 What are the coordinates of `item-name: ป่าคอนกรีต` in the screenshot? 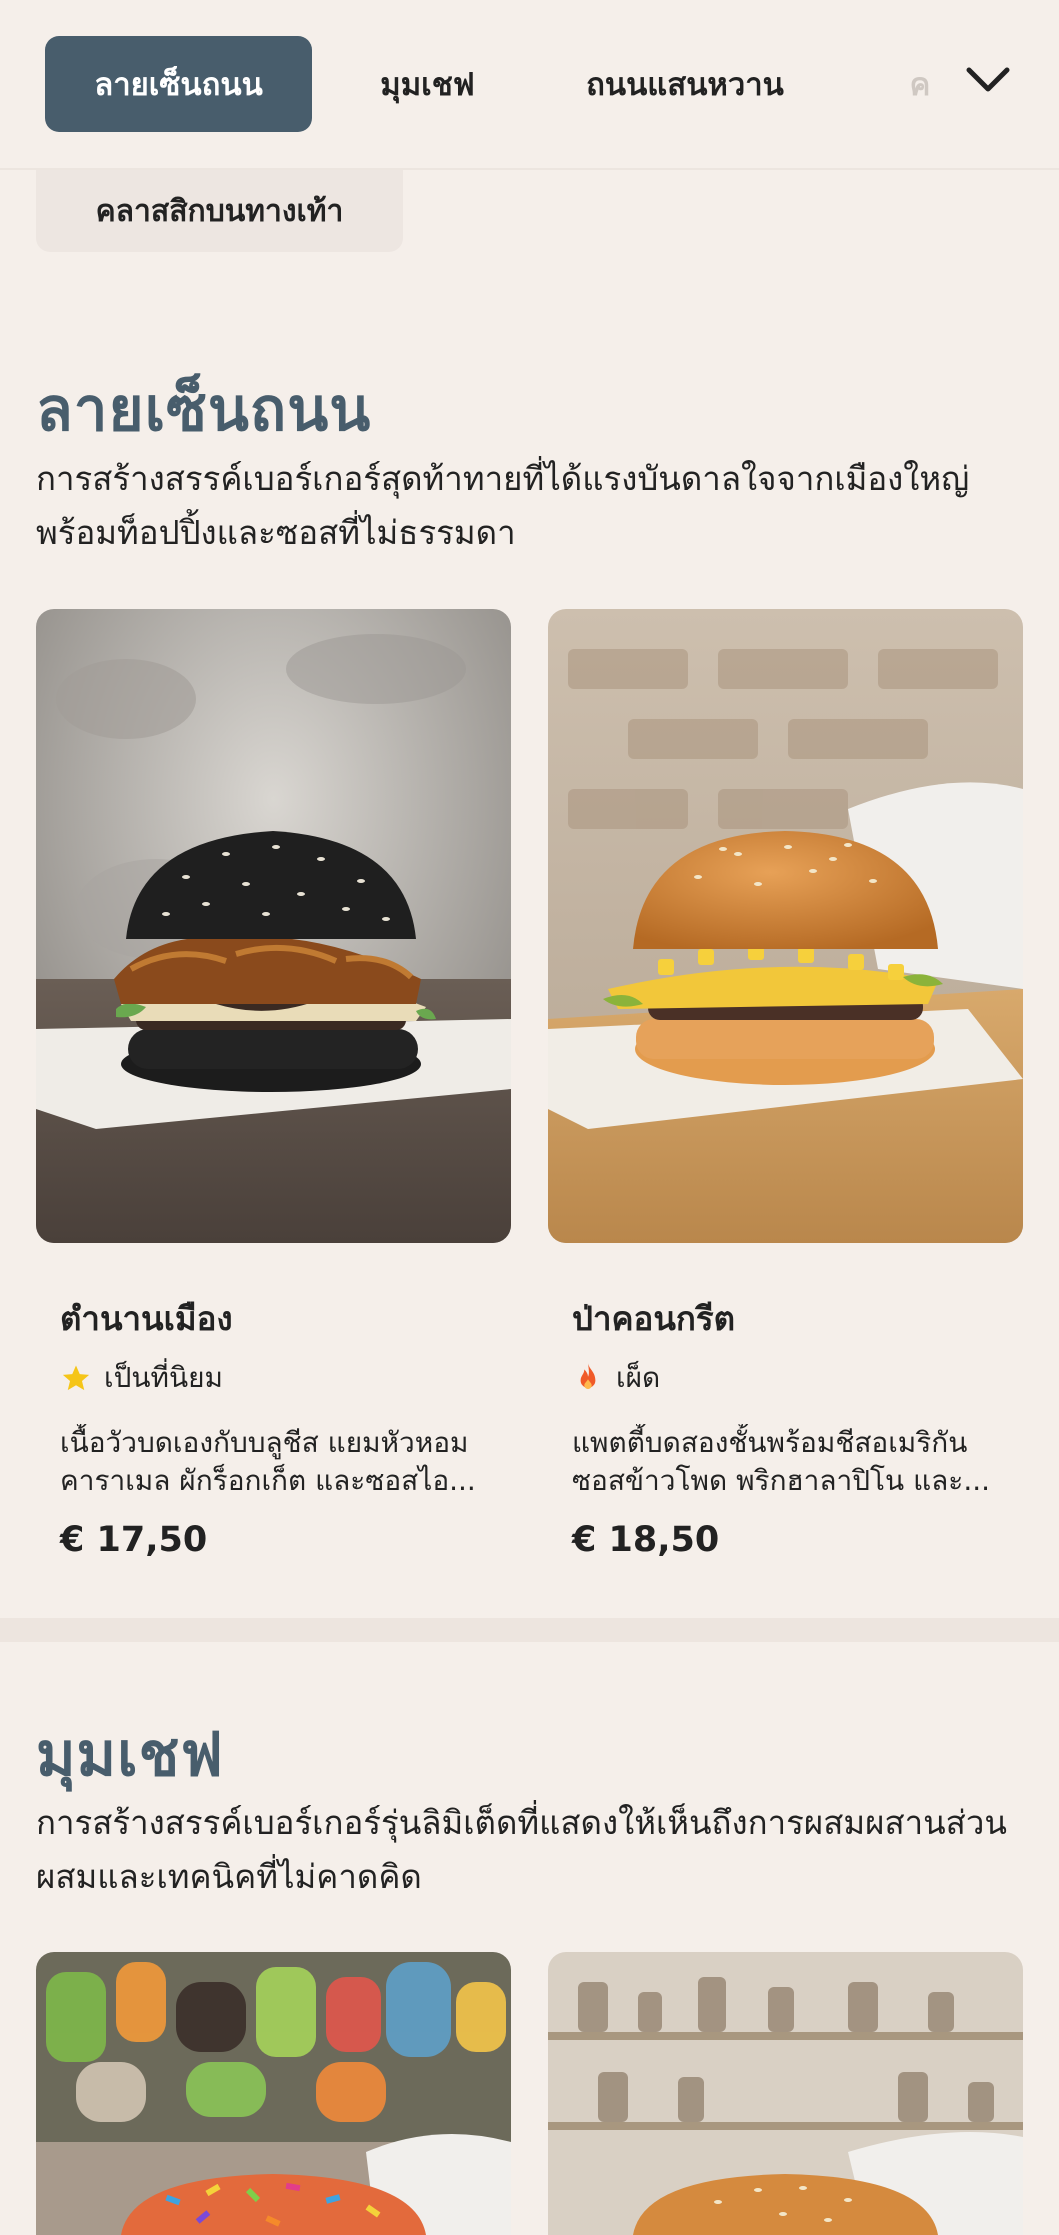 It's located at (653, 1318).